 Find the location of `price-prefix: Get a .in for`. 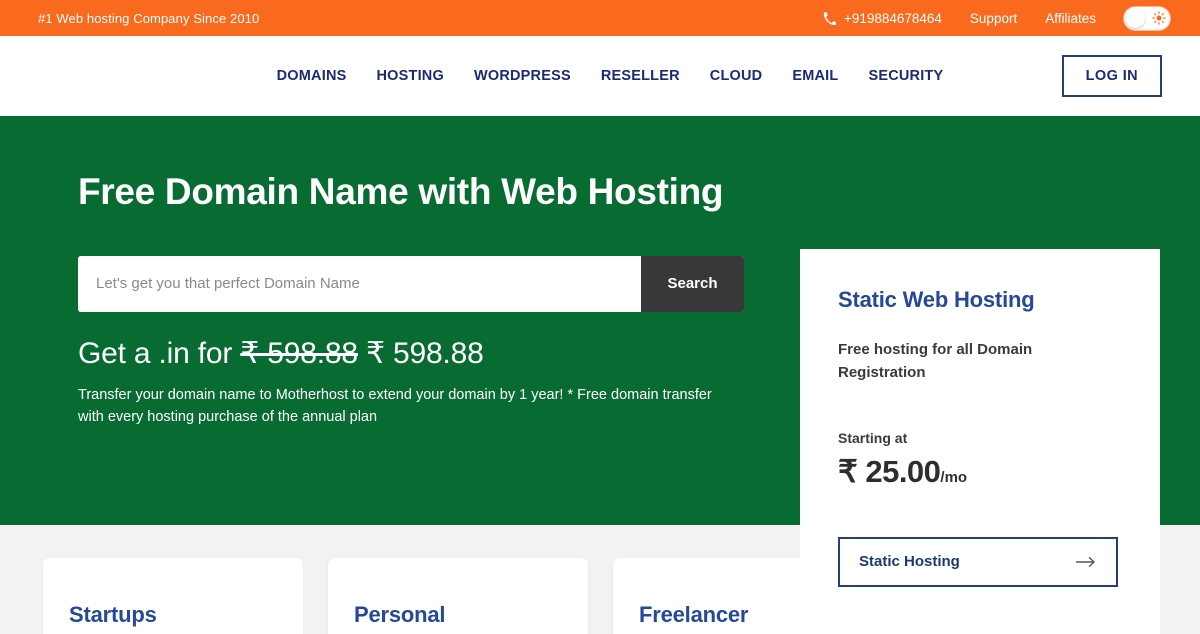

price-prefix: Get a .in for is located at coordinates (159, 353).